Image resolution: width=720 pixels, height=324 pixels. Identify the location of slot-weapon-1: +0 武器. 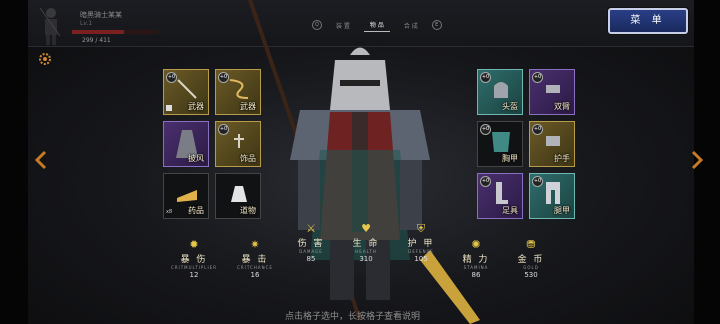
(186, 92).